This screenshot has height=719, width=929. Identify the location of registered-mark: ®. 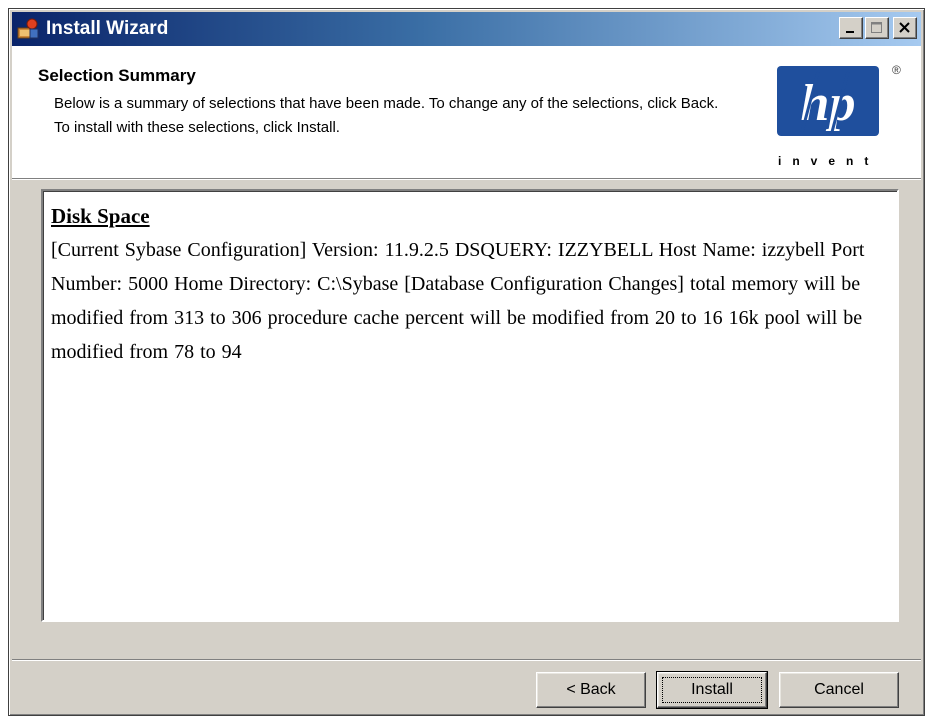
(896, 70).